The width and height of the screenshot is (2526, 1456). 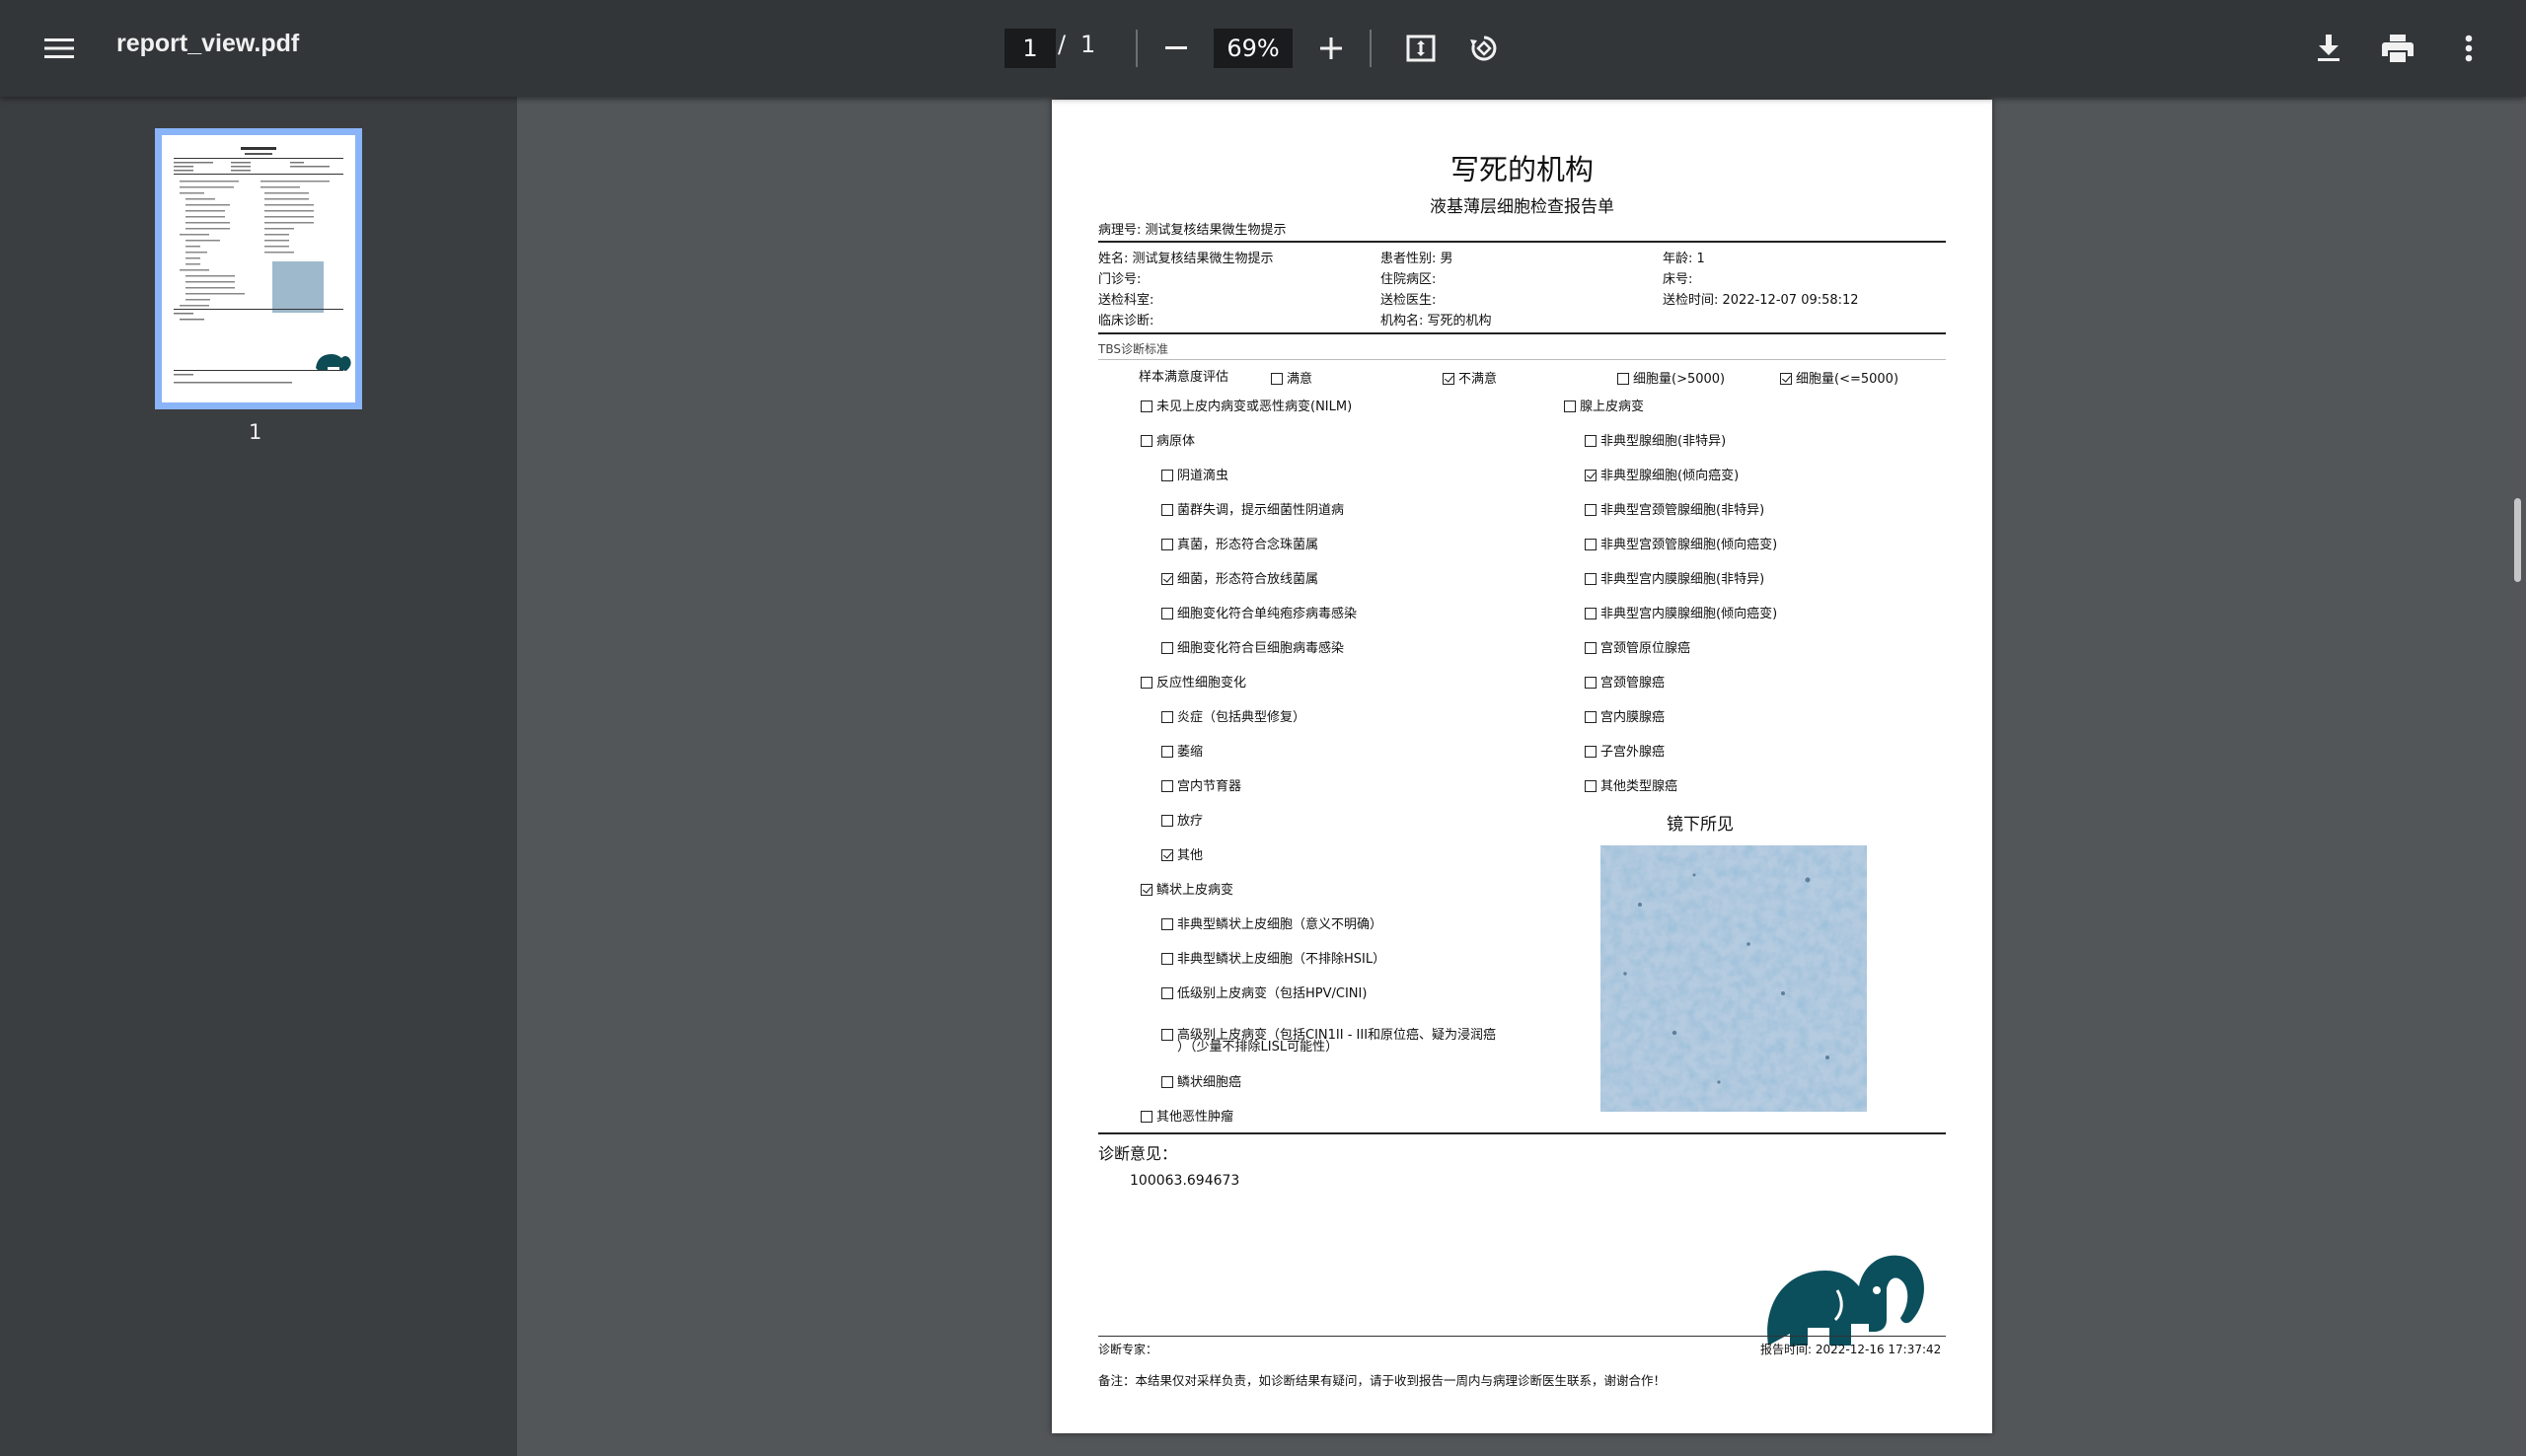 What do you see at coordinates (262, 265) in the screenshot?
I see `thumbnail-page-image` at bounding box center [262, 265].